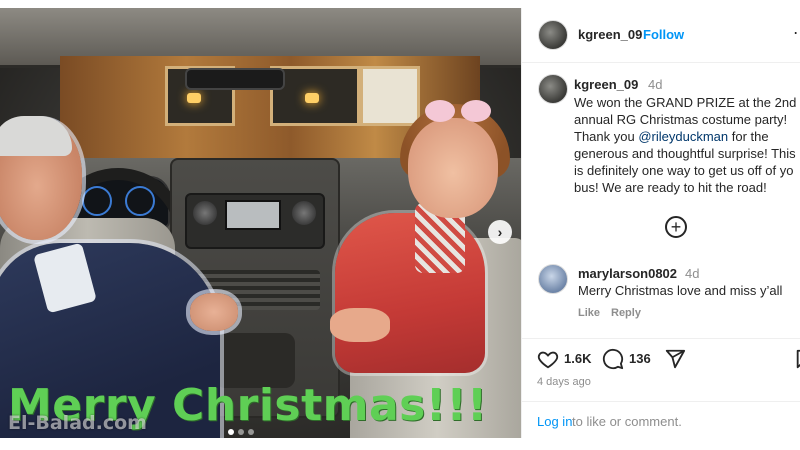  Describe the element at coordinates (675, 359) in the screenshot. I see `share-icon` at that location.